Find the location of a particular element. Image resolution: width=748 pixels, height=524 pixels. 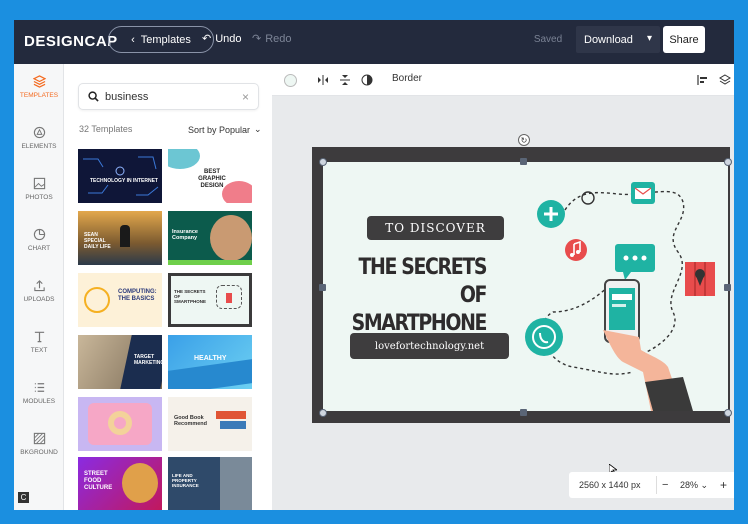

rail-item-label: CHART is located at coordinates (39, 248).